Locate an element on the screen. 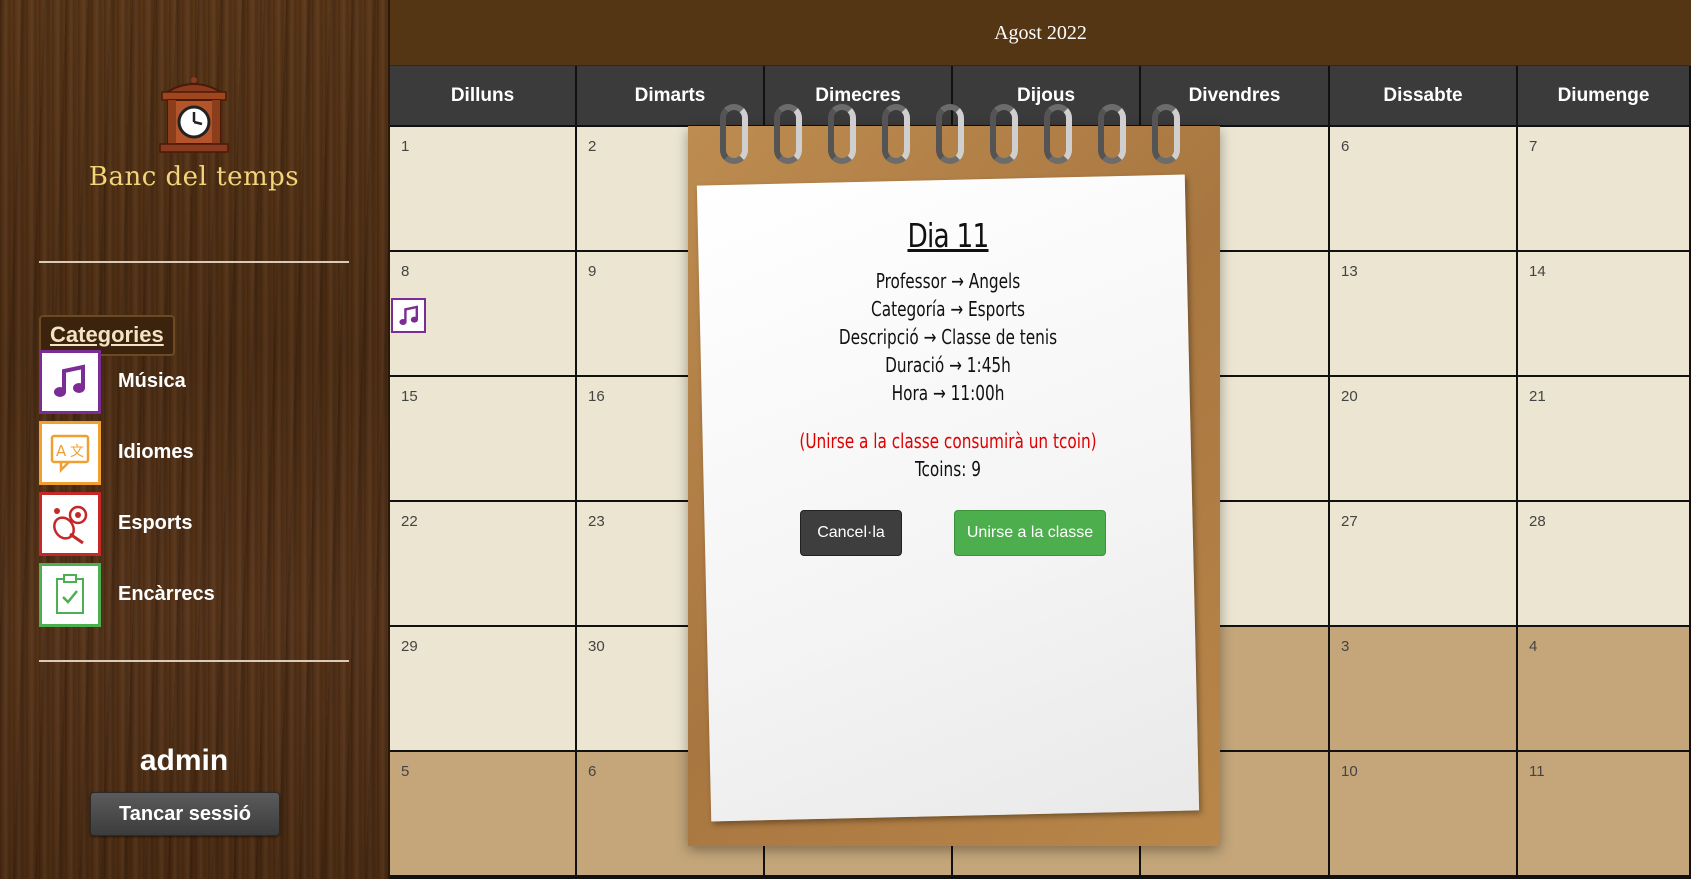  svg-text: 文 is located at coordinates (77, 452).